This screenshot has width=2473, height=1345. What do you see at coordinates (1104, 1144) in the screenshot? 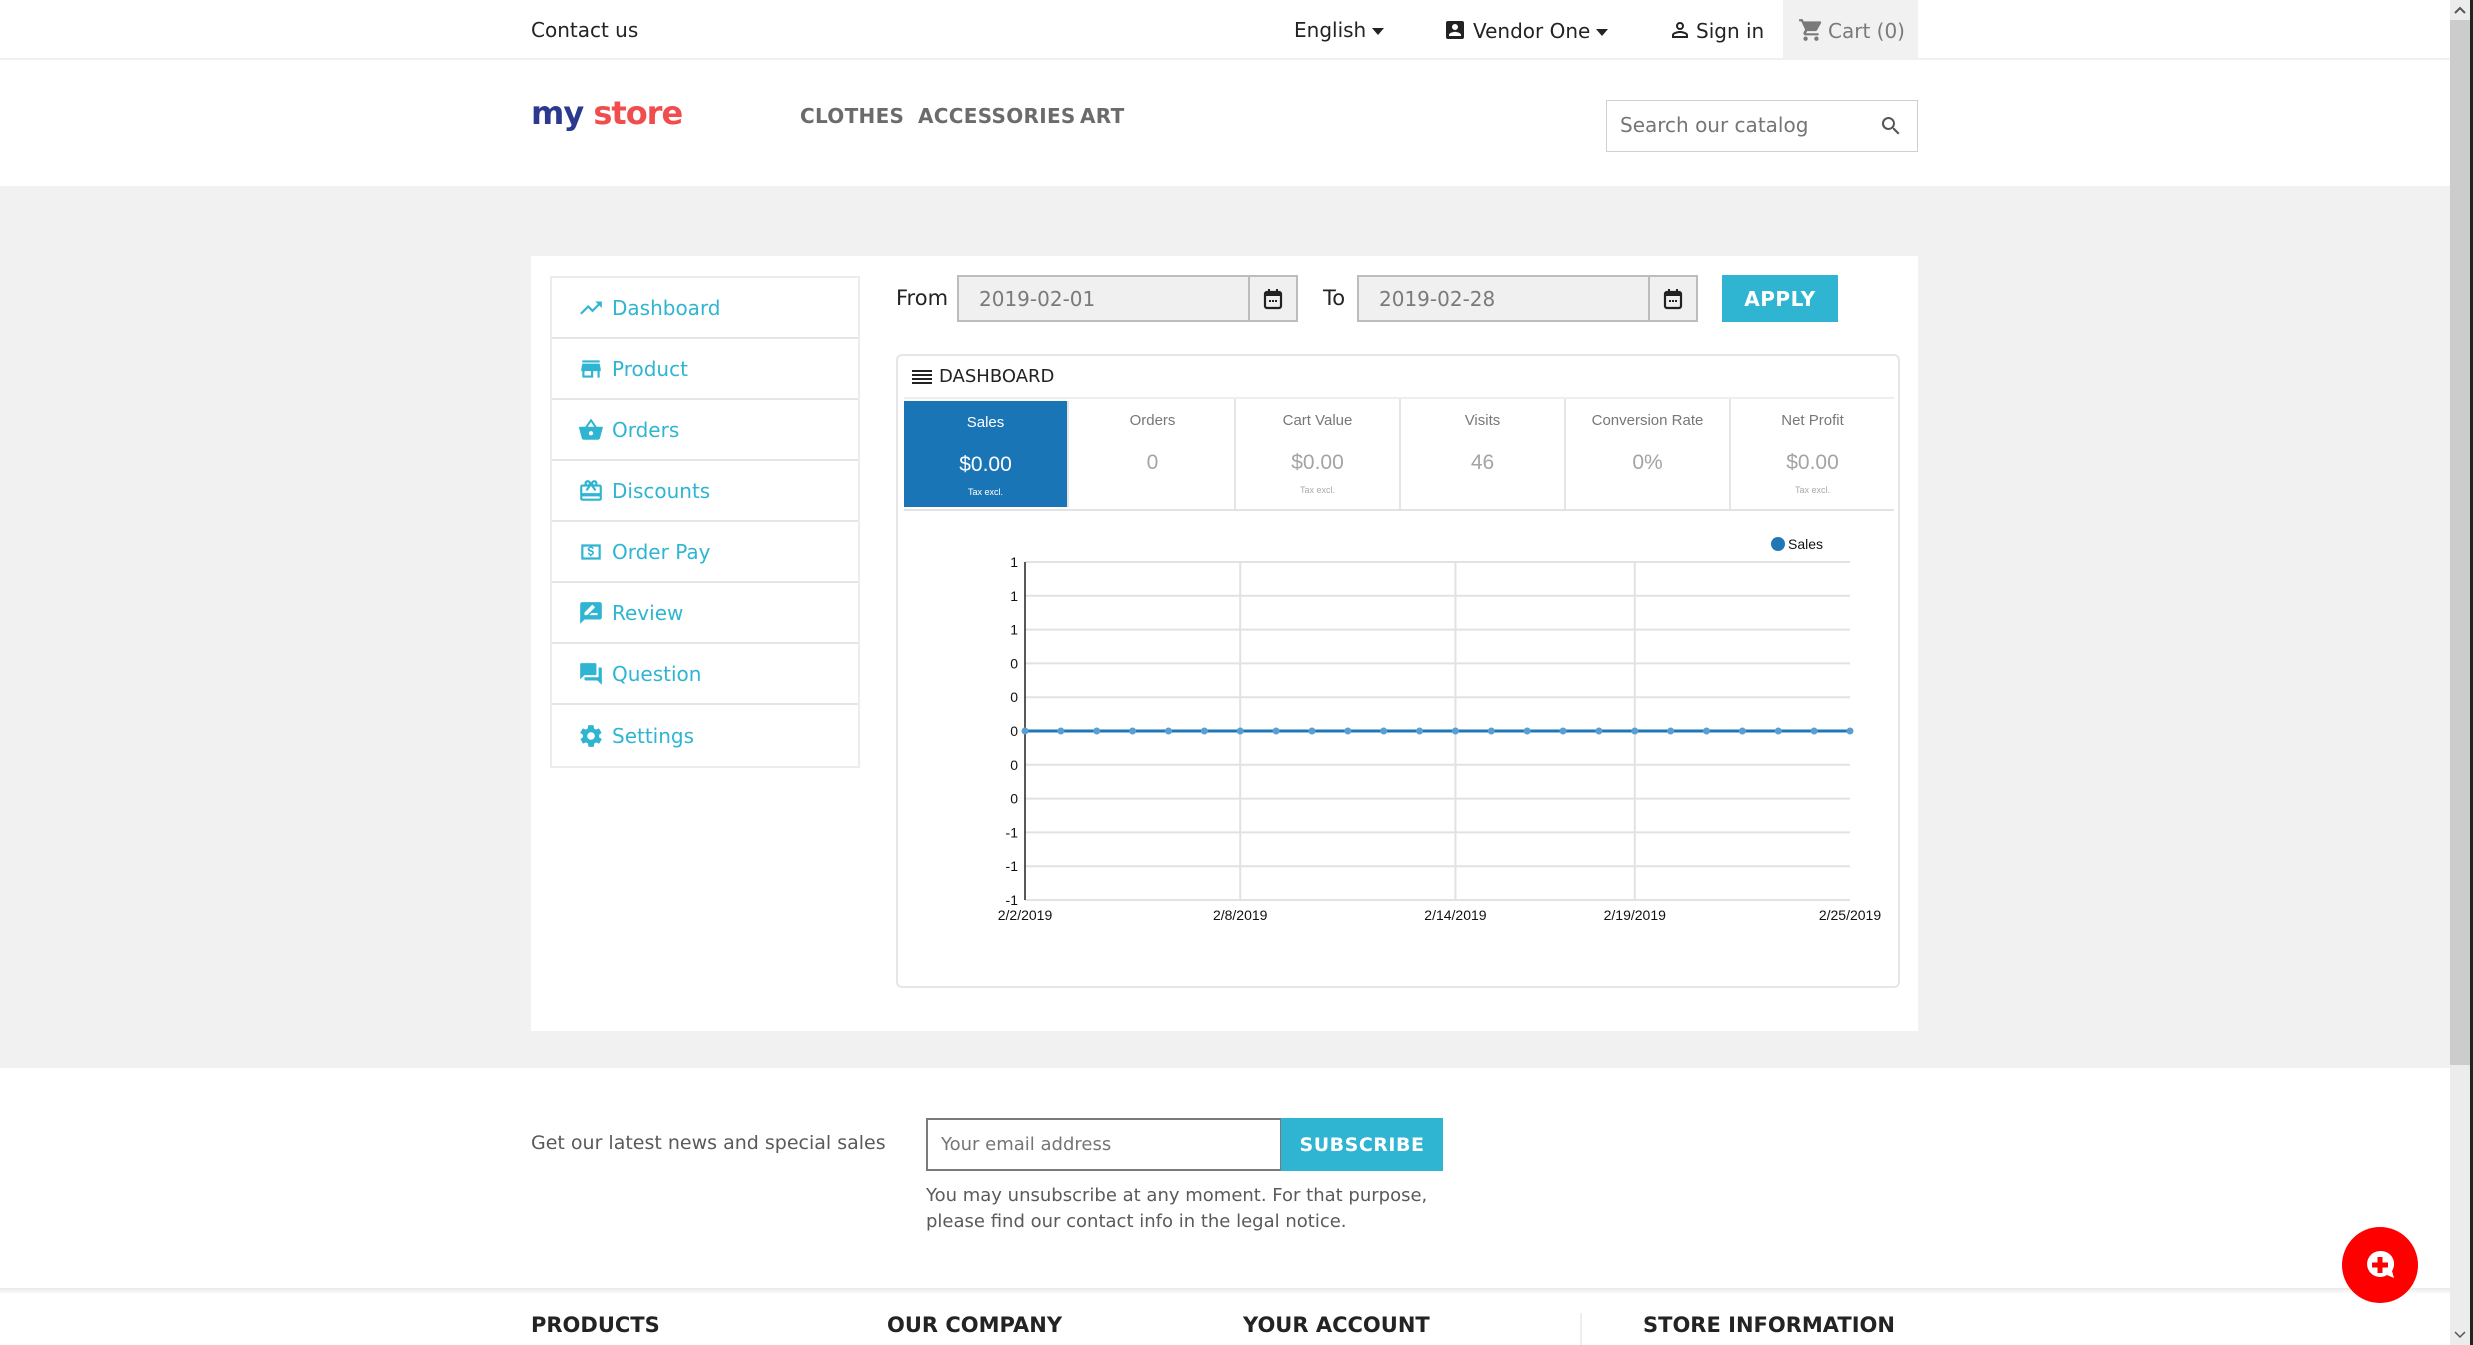
I see `newsletter-email-input` at bounding box center [1104, 1144].